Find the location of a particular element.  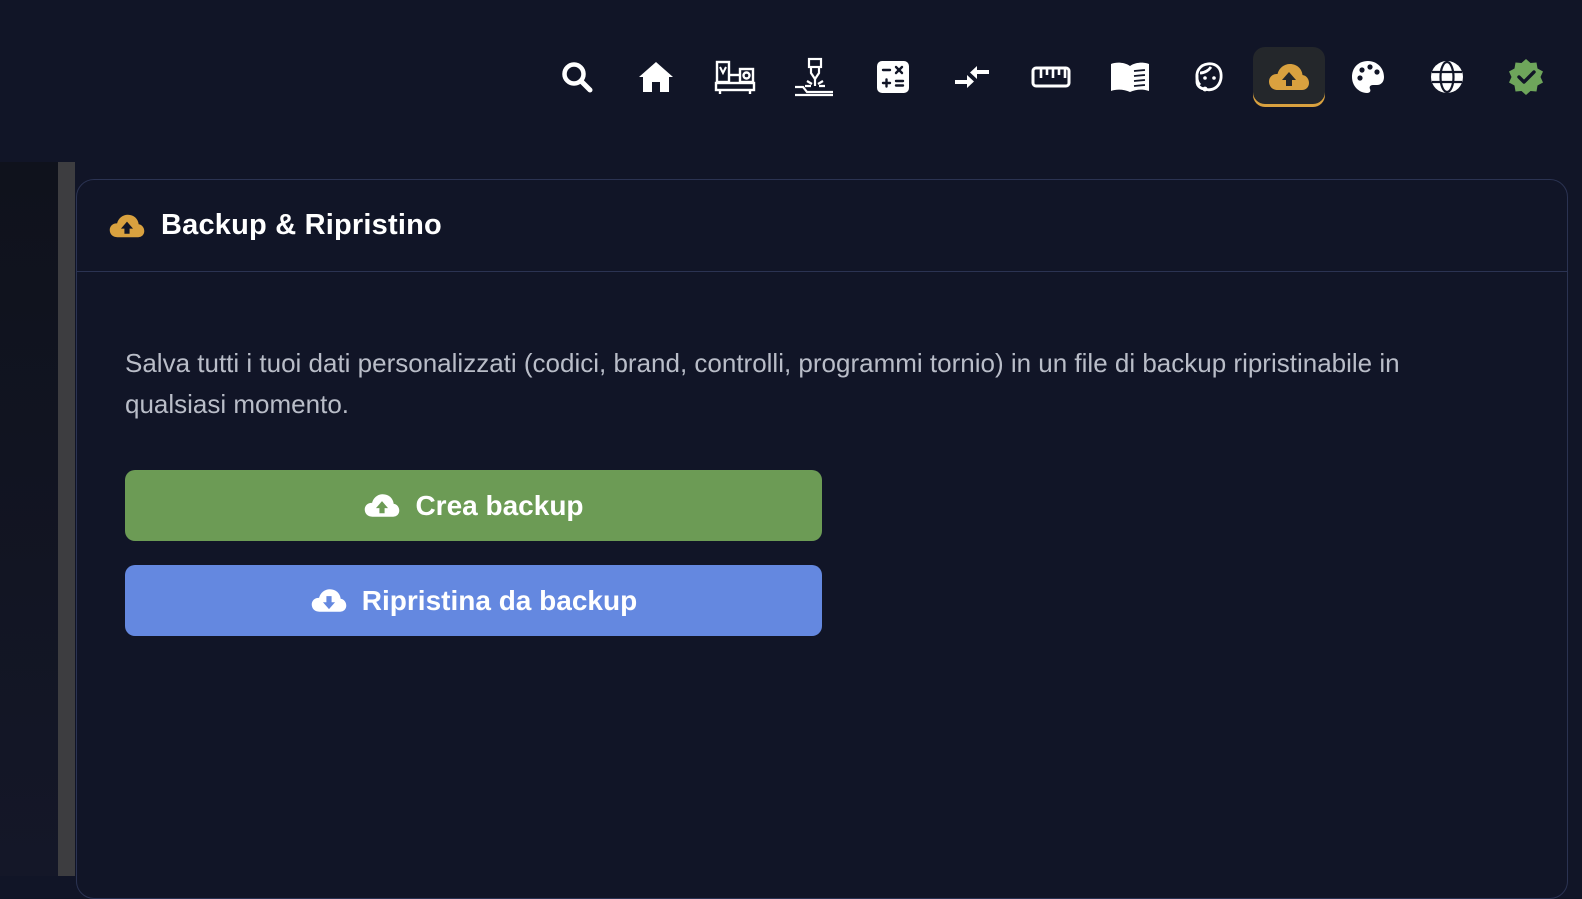

nav-language-button is located at coordinates (1447, 77).